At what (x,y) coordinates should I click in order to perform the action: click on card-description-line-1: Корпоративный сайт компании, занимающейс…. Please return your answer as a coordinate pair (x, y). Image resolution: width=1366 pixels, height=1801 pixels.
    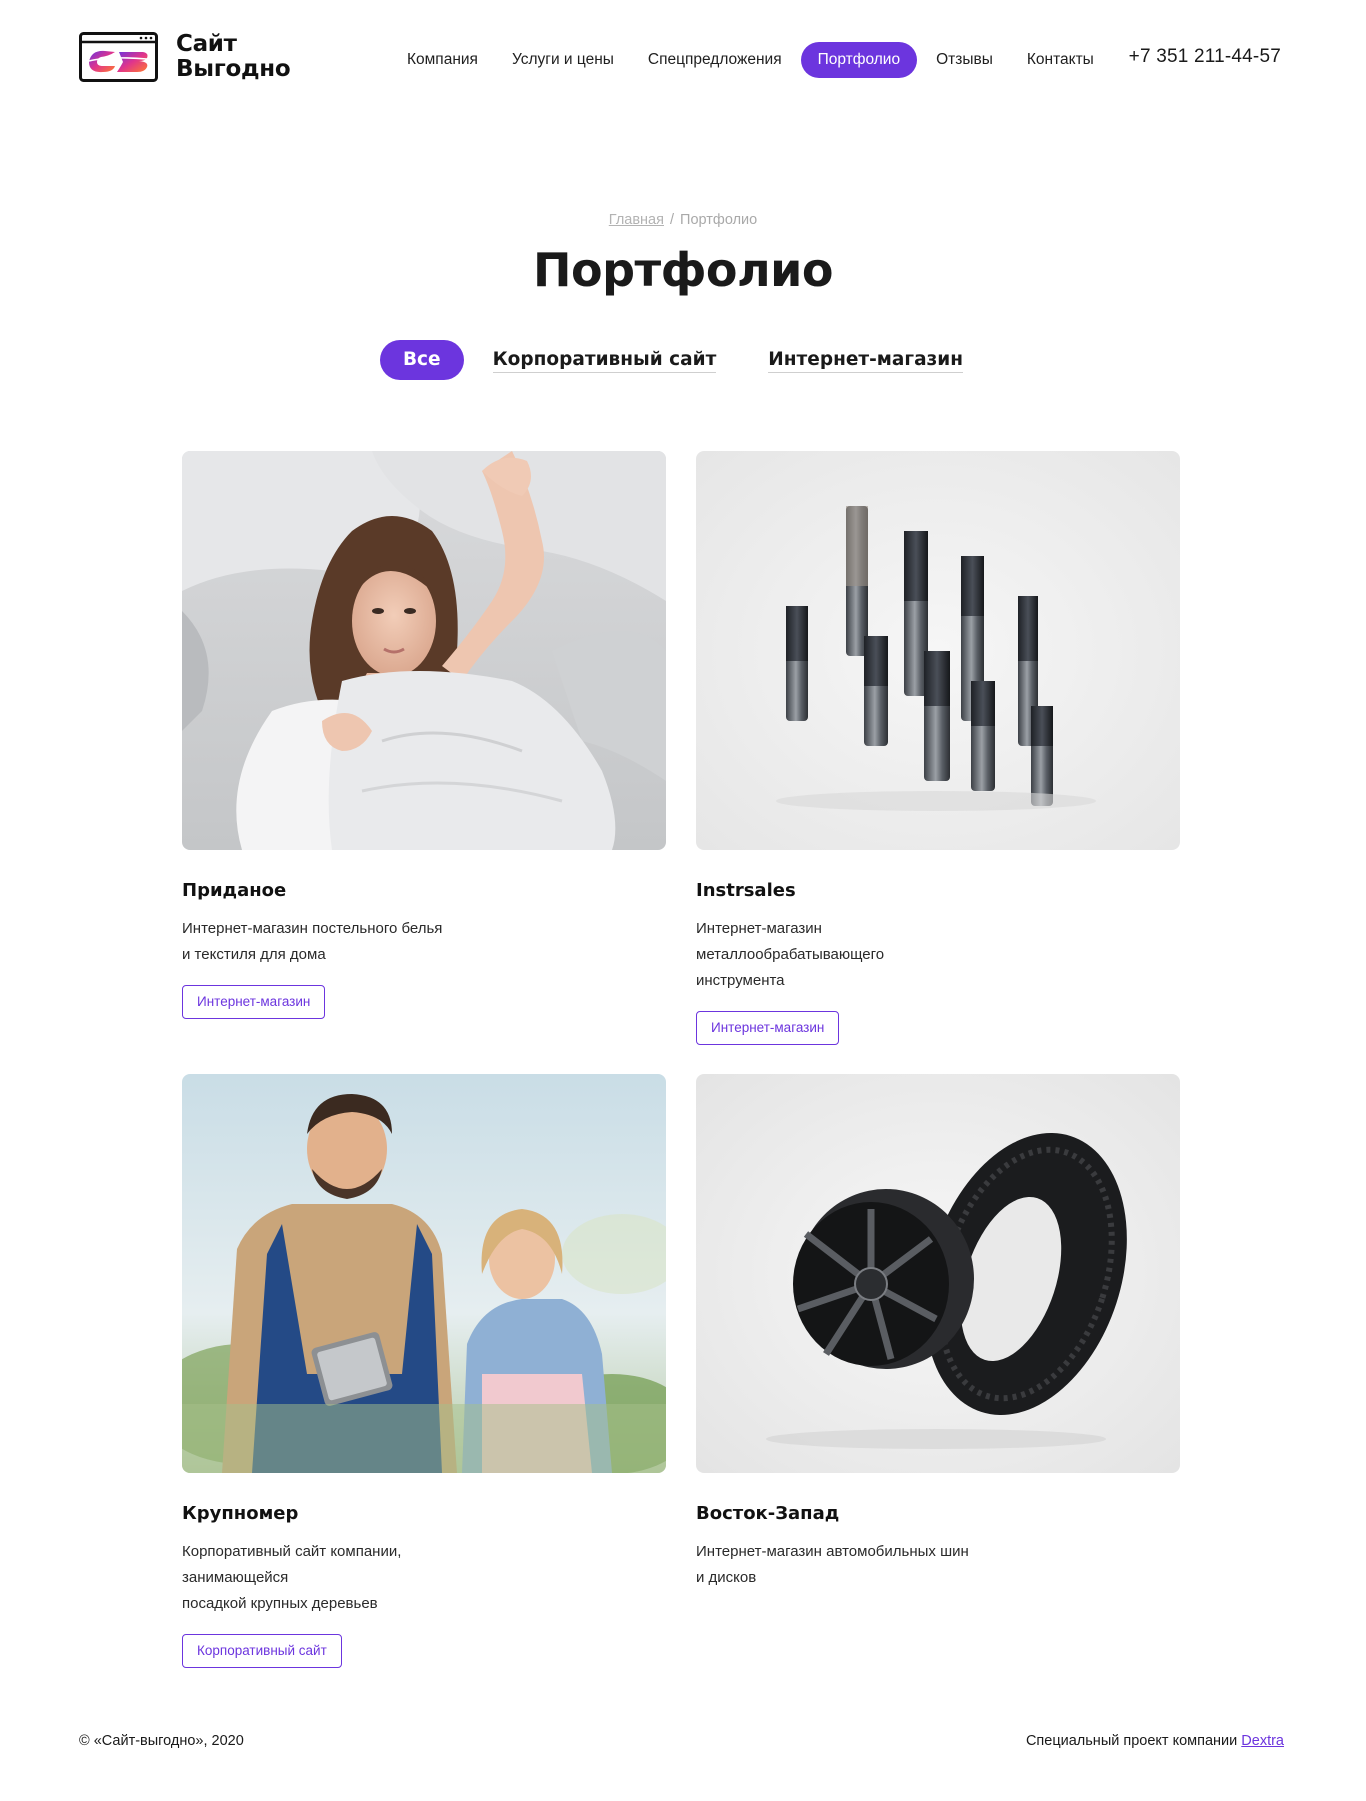
    Looking at the image, I should click on (292, 1564).